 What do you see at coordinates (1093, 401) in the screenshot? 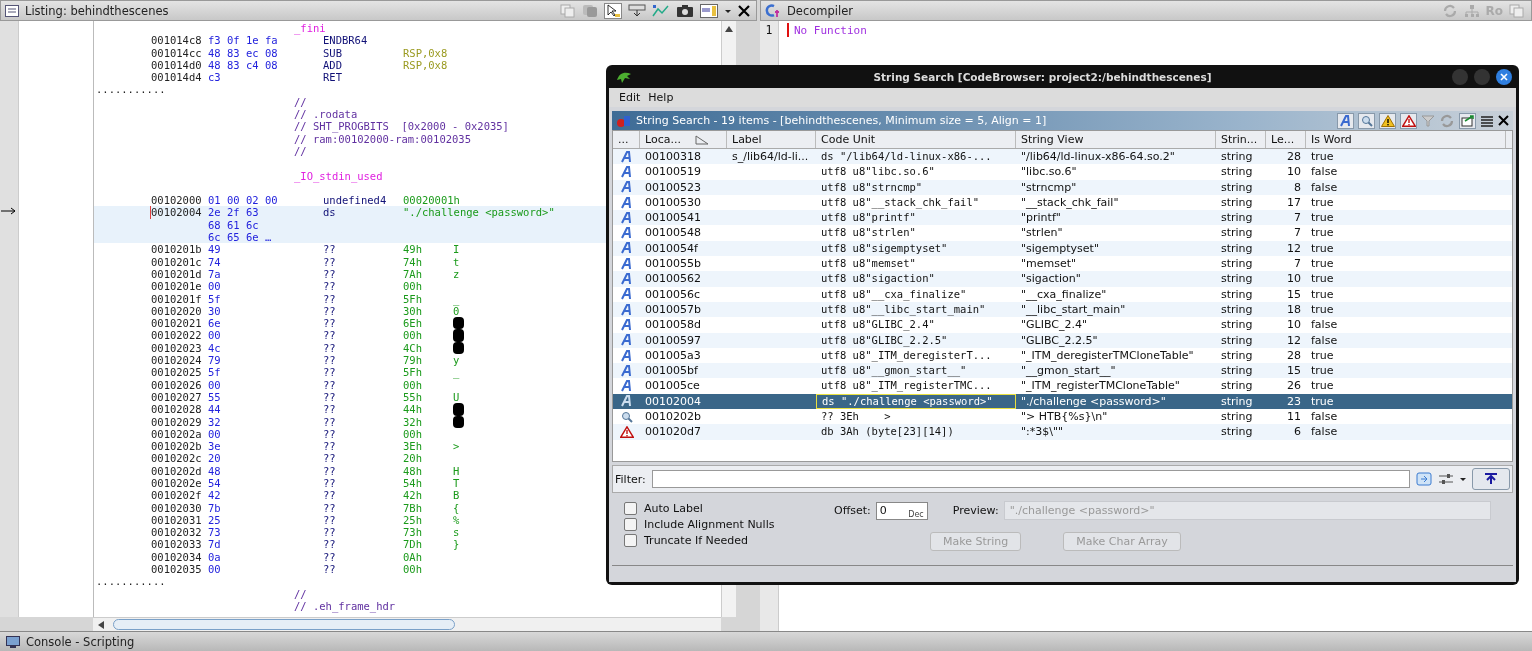
I see `string-view-cell-text: "./challenge <password>"` at bounding box center [1093, 401].